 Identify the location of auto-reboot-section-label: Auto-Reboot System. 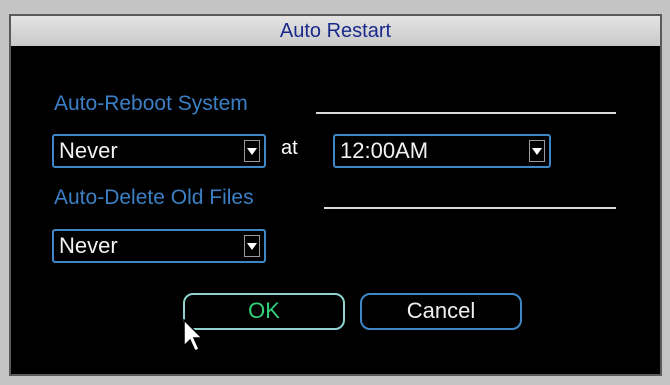
(151, 103).